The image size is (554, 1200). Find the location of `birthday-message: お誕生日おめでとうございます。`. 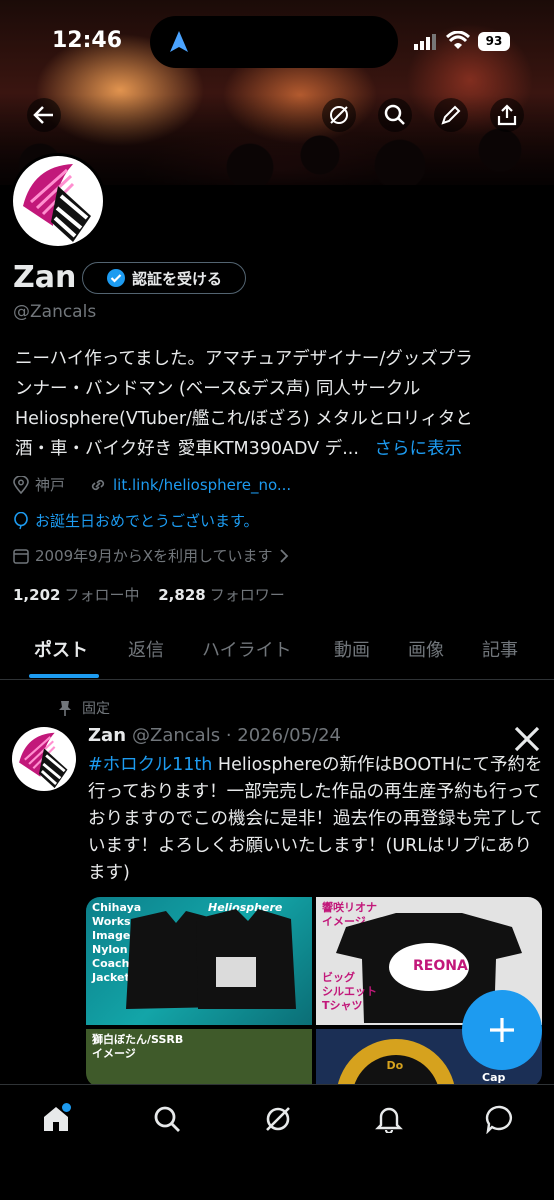

birthday-message: お誕生日おめでとうございます。 is located at coordinates (147, 521).